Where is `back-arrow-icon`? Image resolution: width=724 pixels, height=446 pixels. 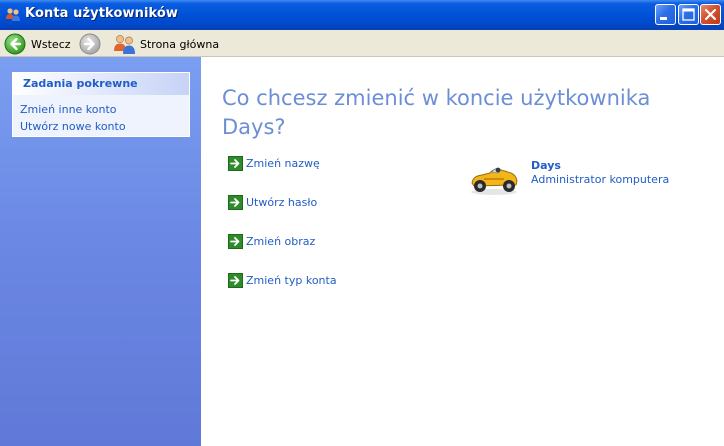
back-arrow-icon is located at coordinates (15, 44).